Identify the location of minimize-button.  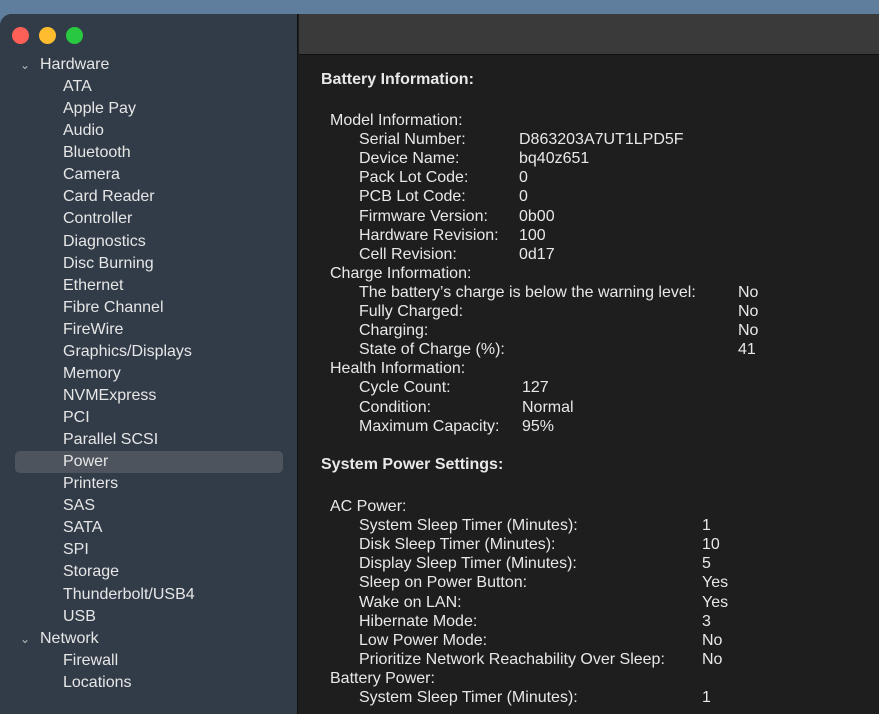
(47, 35).